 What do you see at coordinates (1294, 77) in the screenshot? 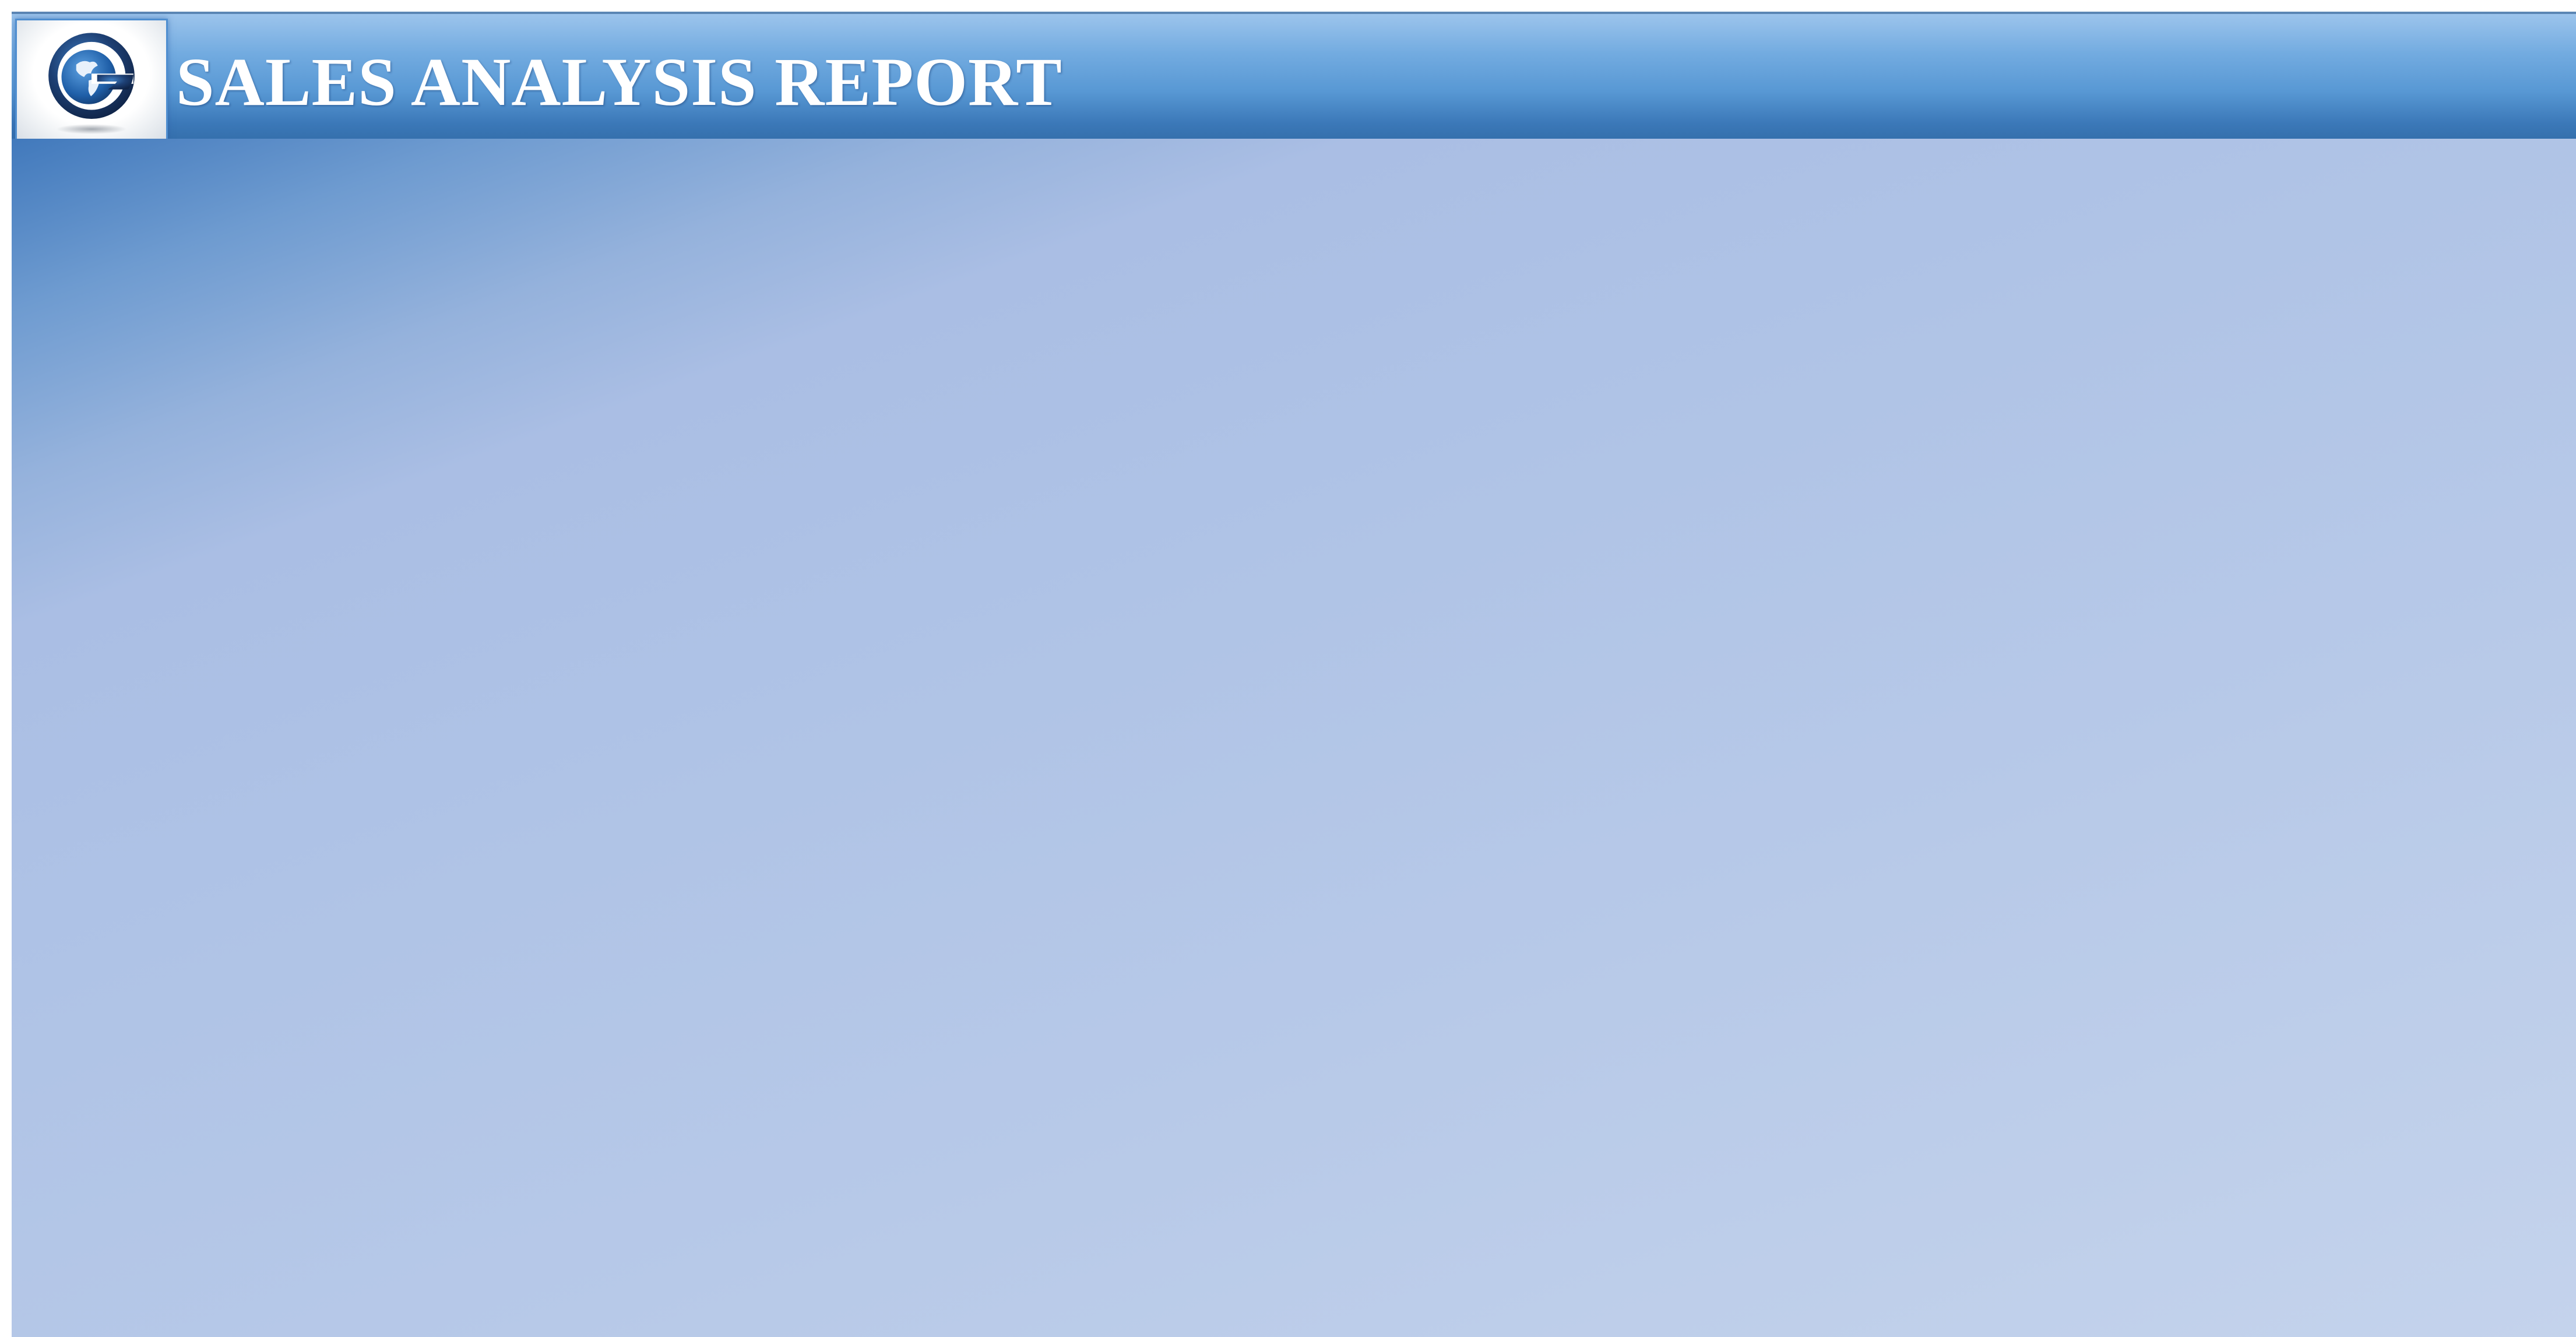
I see `title-bar: SALES ANALYSIS REPORT` at bounding box center [1294, 77].